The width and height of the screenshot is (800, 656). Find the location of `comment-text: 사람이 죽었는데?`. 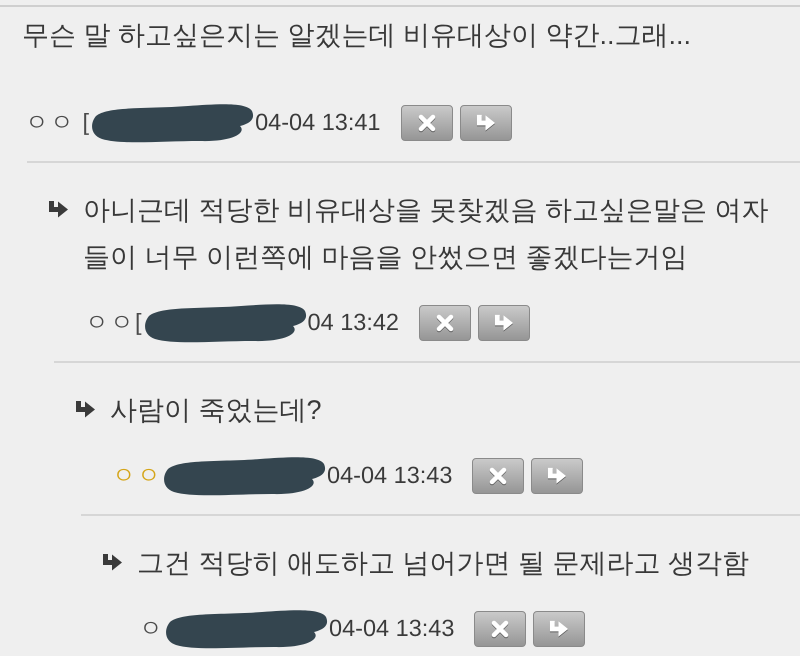

comment-text: 사람이 죽었는데? is located at coordinates (216, 410).